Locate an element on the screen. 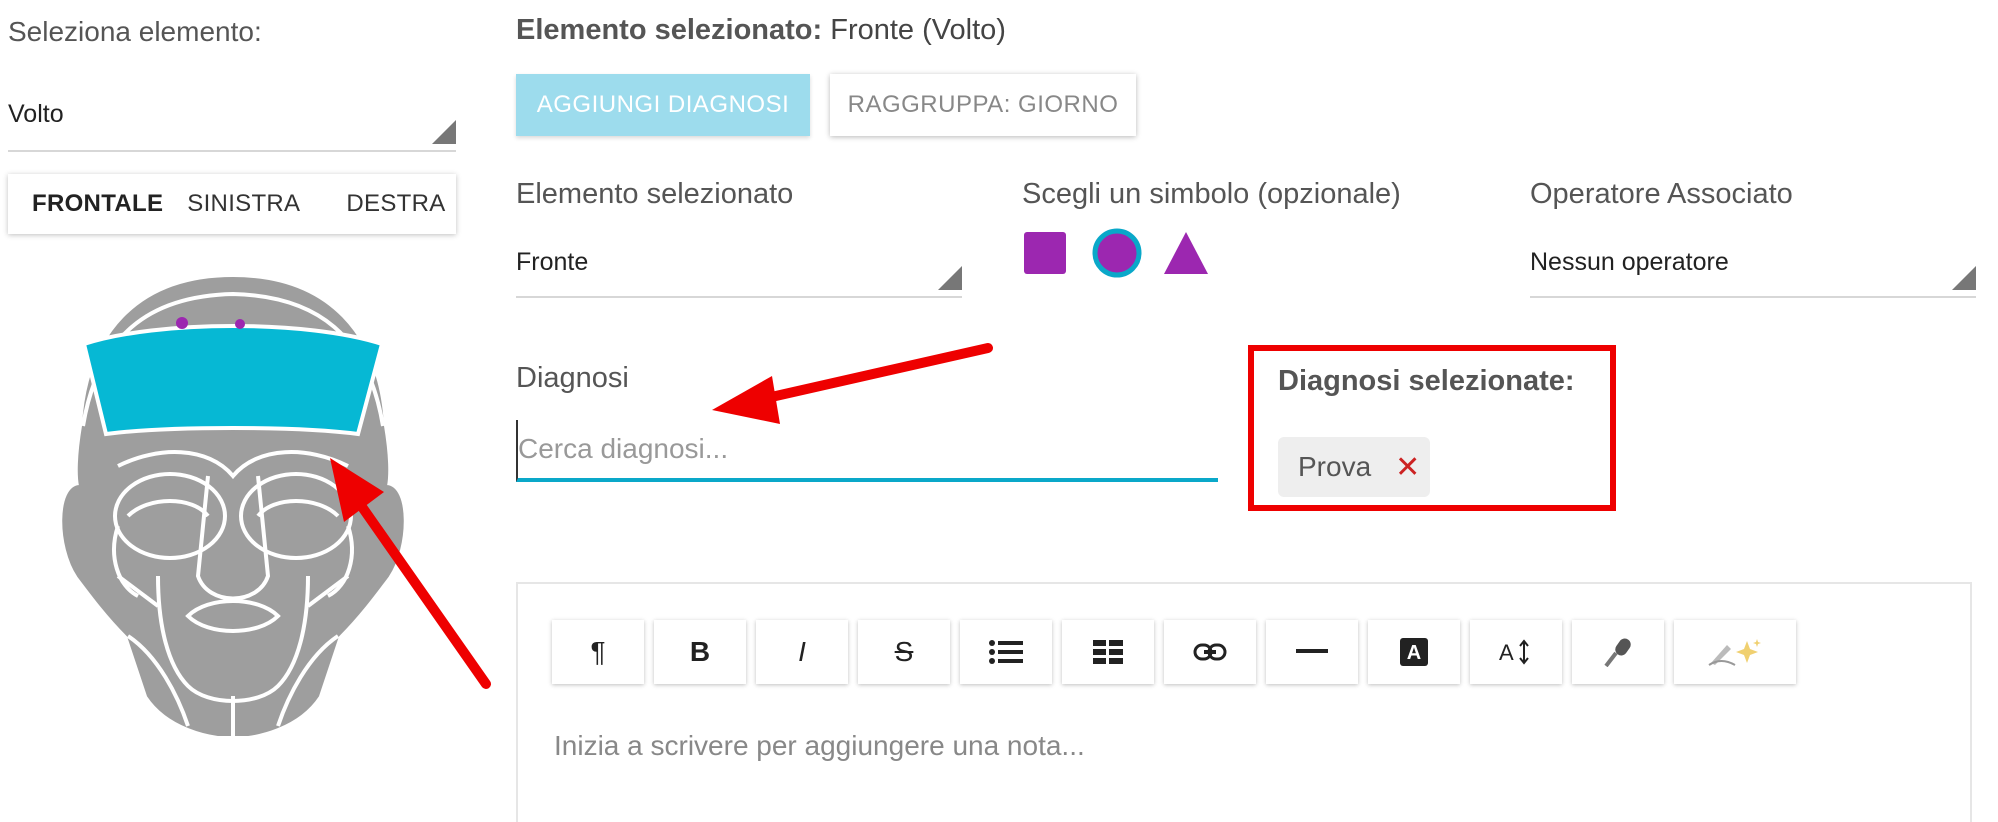 This screenshot has width=1998, height=822. paragraph-button: ¶ is located at coordinates (598, 652).